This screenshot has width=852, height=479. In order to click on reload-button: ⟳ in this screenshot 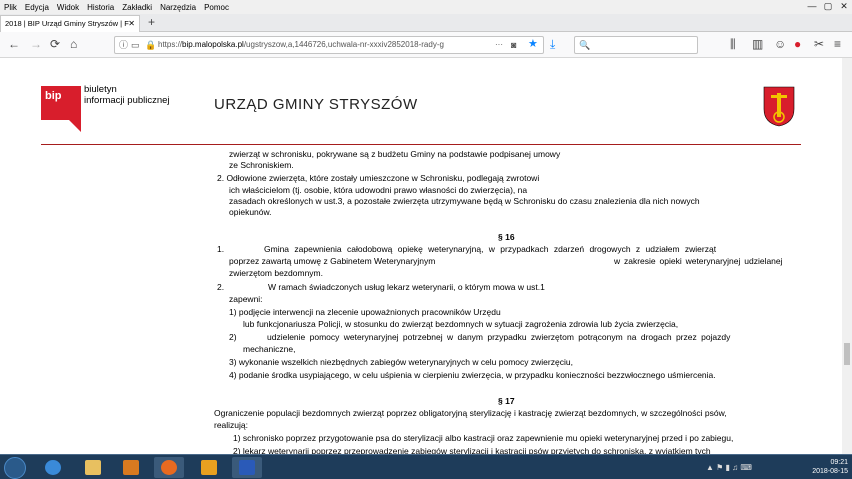, I will do `click(55, 44)`.